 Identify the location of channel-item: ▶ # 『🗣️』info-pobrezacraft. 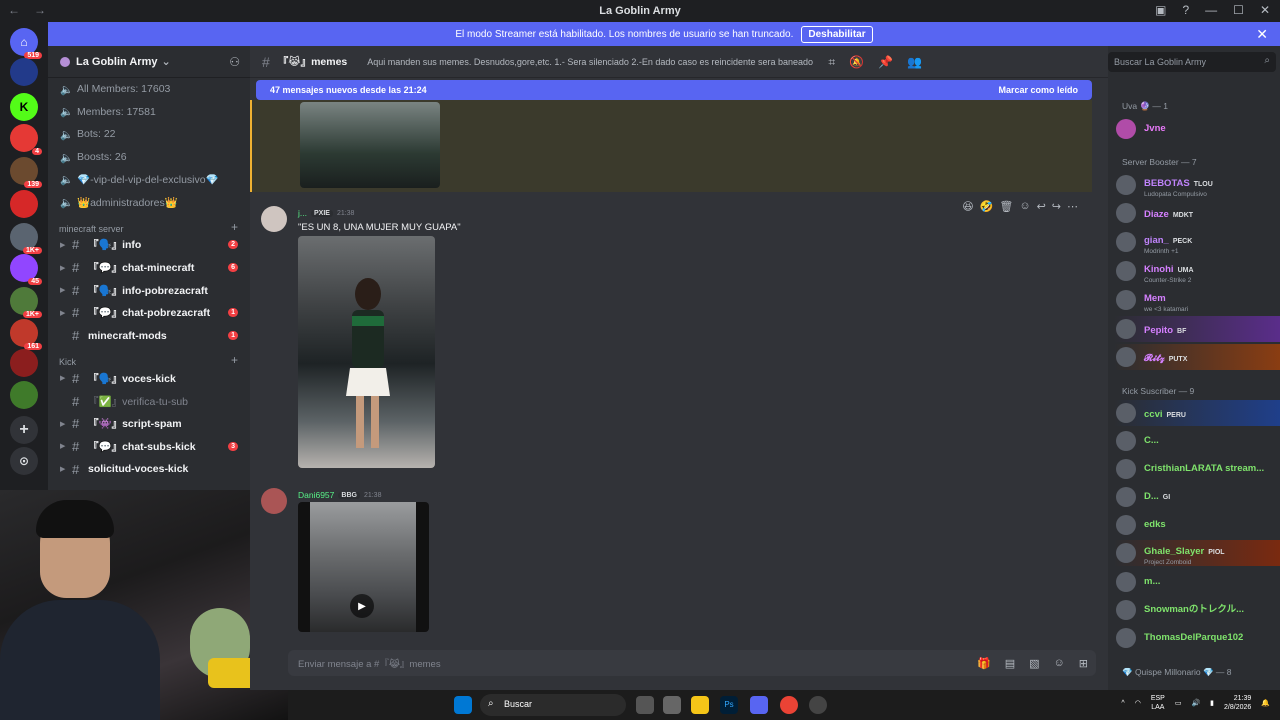
(149, 290).